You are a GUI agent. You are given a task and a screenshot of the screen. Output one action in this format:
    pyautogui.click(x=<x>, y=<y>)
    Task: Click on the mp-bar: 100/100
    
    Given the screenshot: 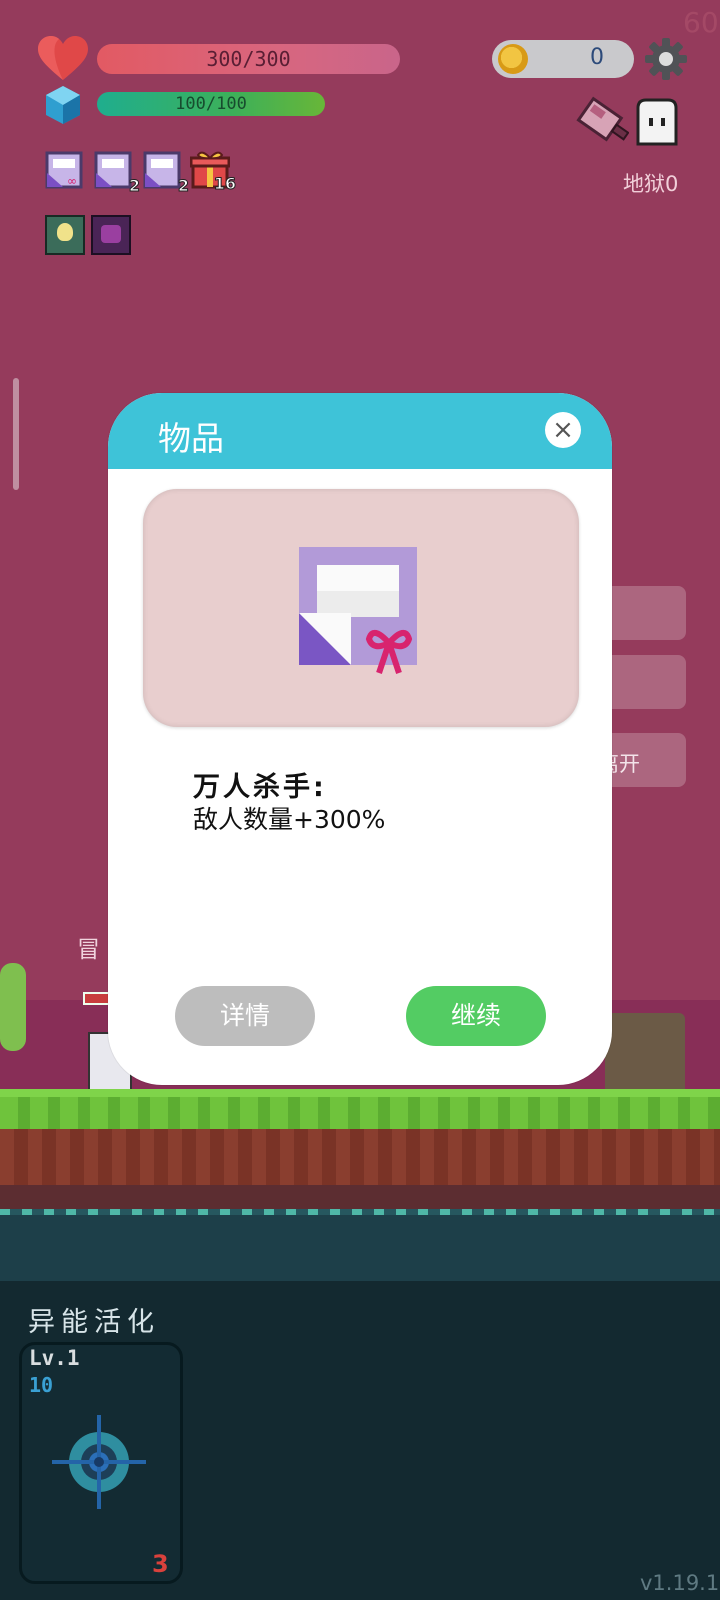 What is the action you would take?
    pyautogui.click(x=211, y=104)
    